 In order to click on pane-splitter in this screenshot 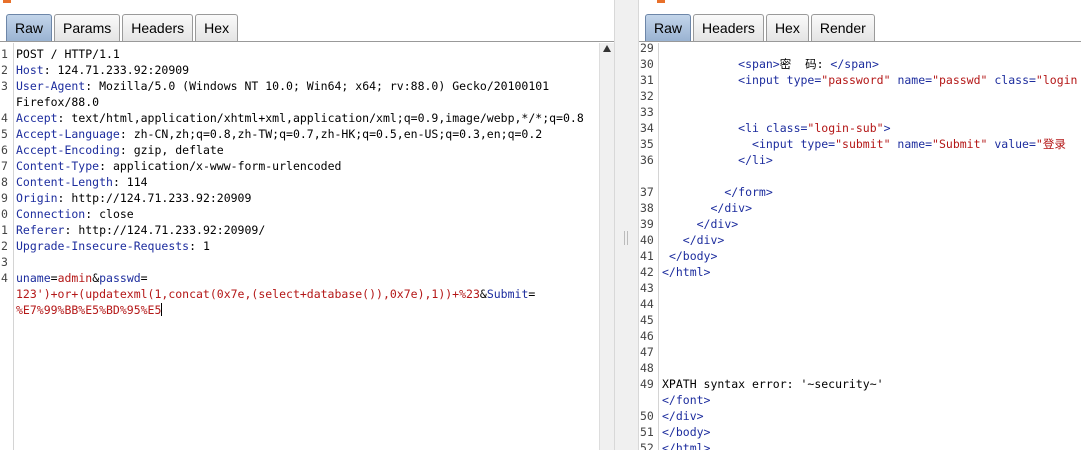, I will do `click(626, 225)`.